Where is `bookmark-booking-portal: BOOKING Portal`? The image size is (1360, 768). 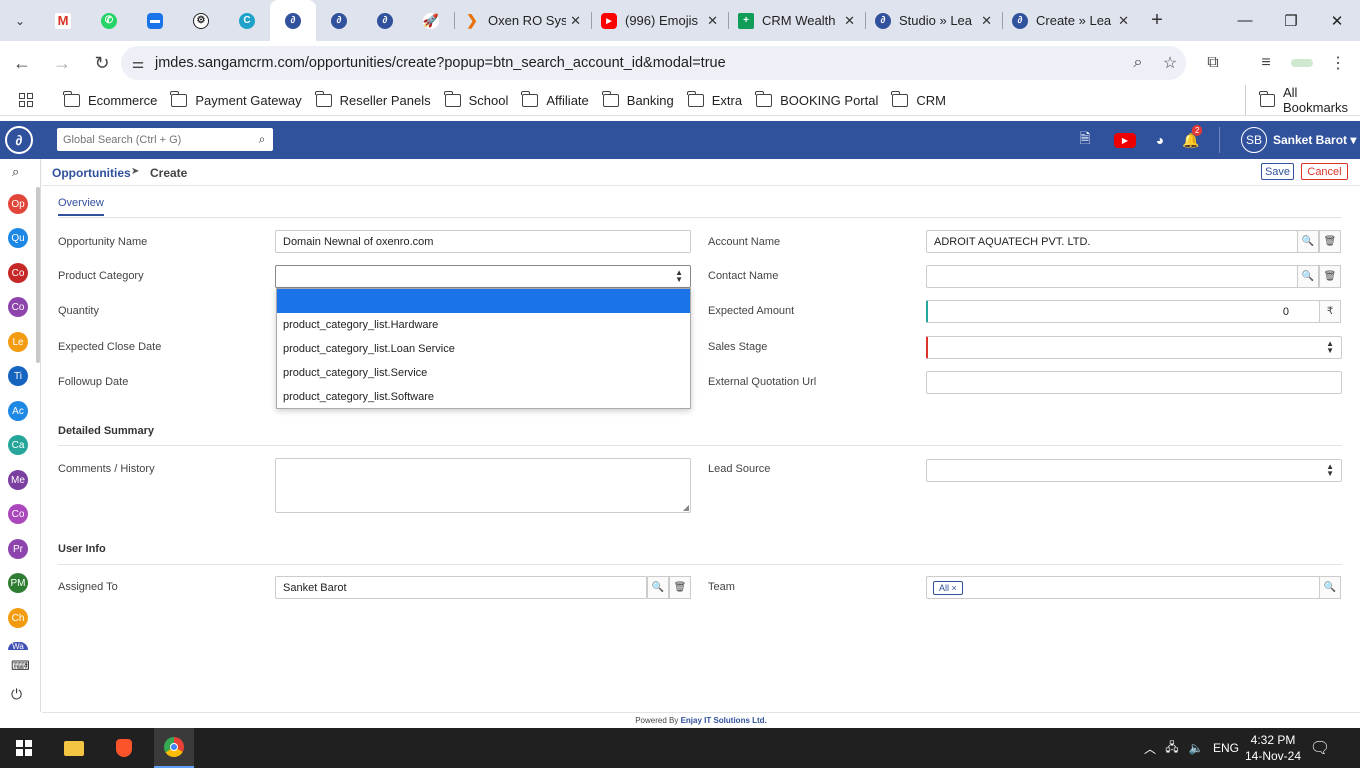
bookmark-booking-portal: BOOKING Portal is located at coordinates (816, 99).